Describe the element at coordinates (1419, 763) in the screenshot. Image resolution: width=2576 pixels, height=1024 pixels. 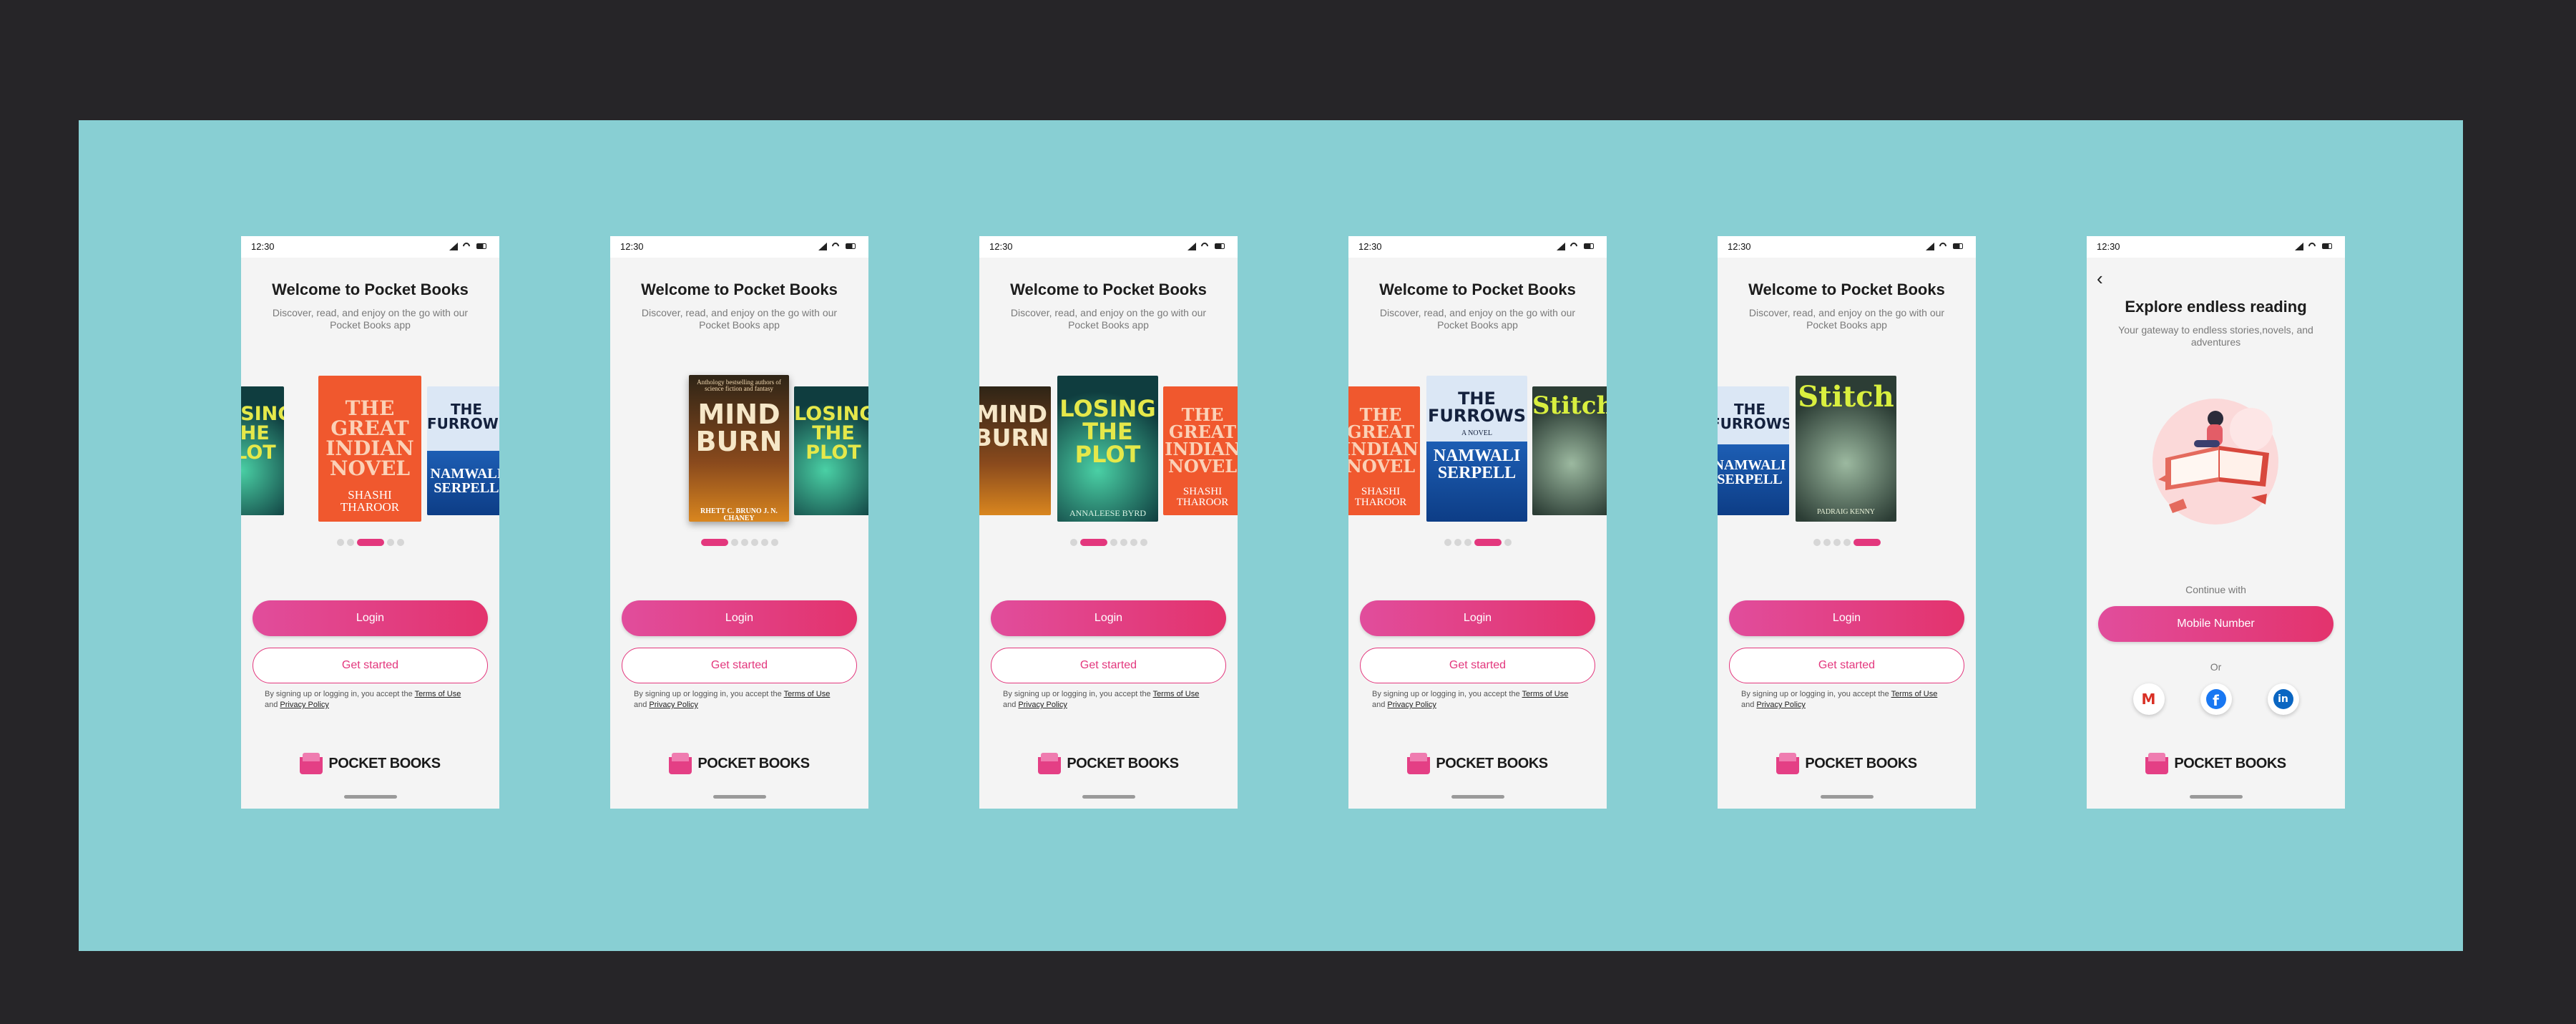
I see `book-logo-icon` at that location.